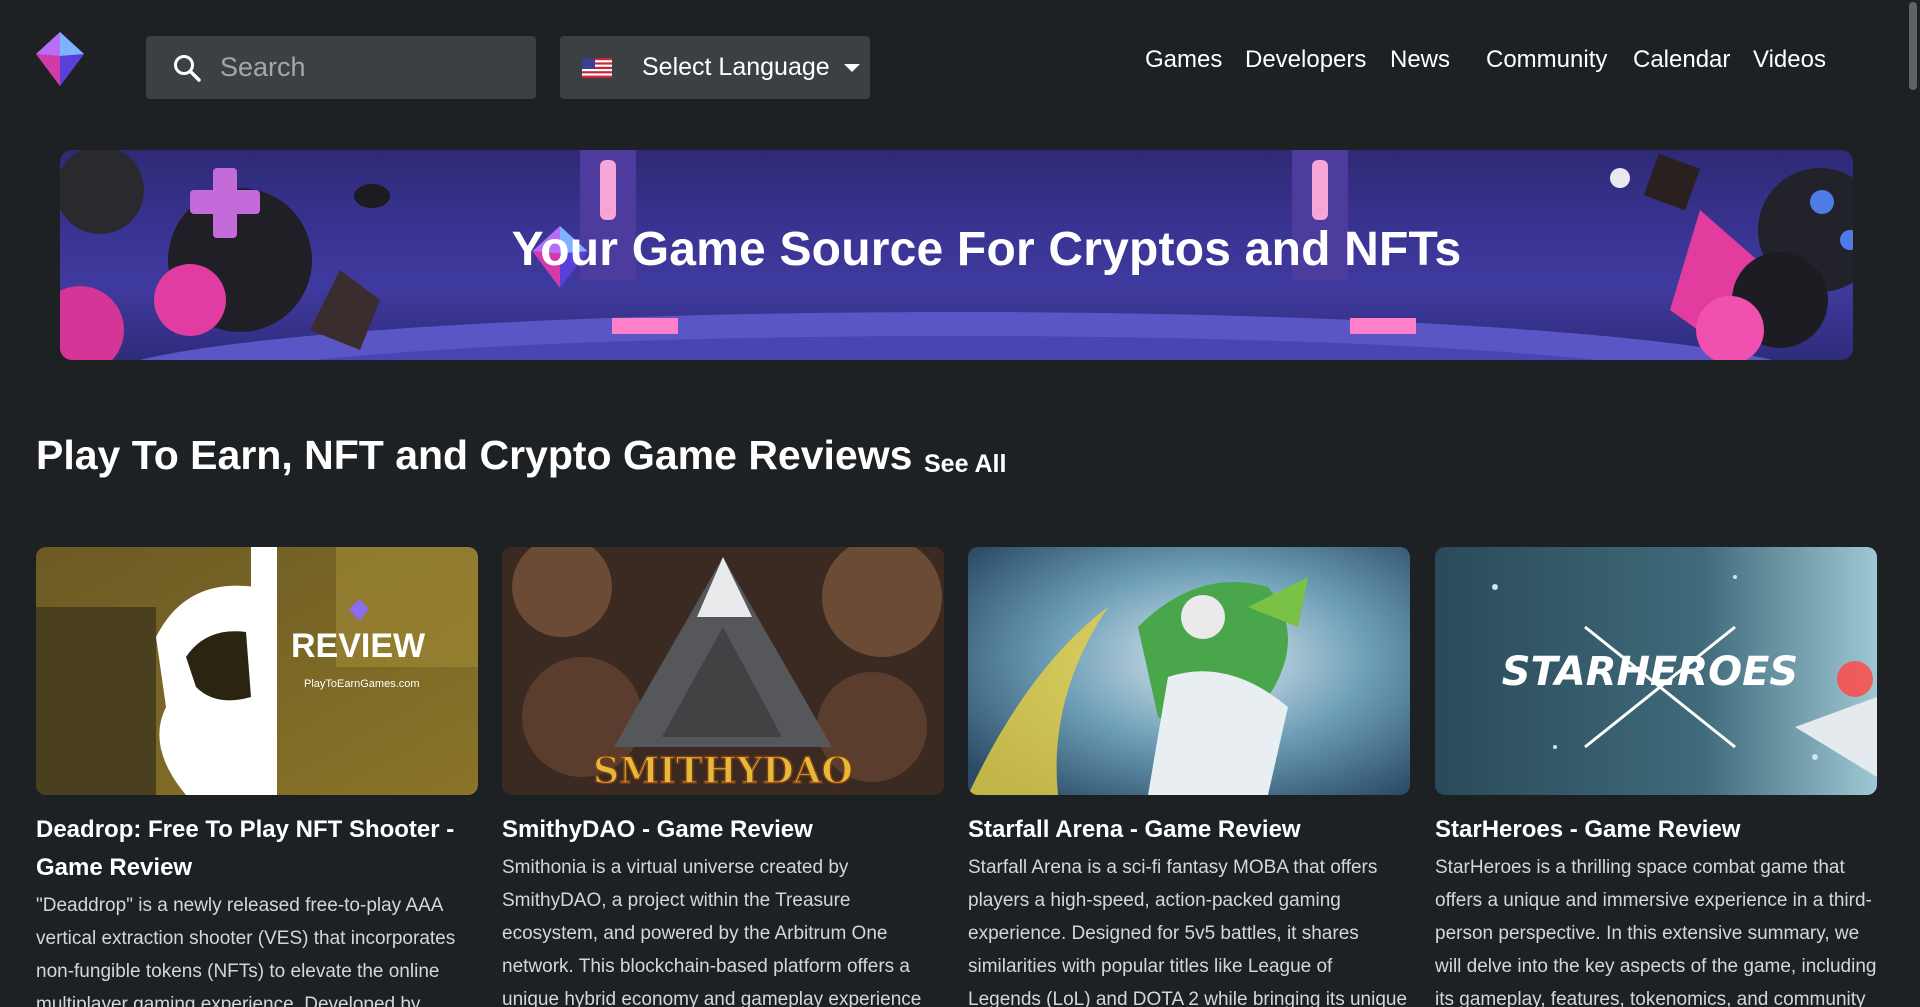 The width and height of the screenshot is (1920, 1007). What do you see at coordinates (257, 671) in the screenshot?
I see `card-image-deadrop: REVIEW PlayToEarnGames.com` at bounding box center [257, 671].